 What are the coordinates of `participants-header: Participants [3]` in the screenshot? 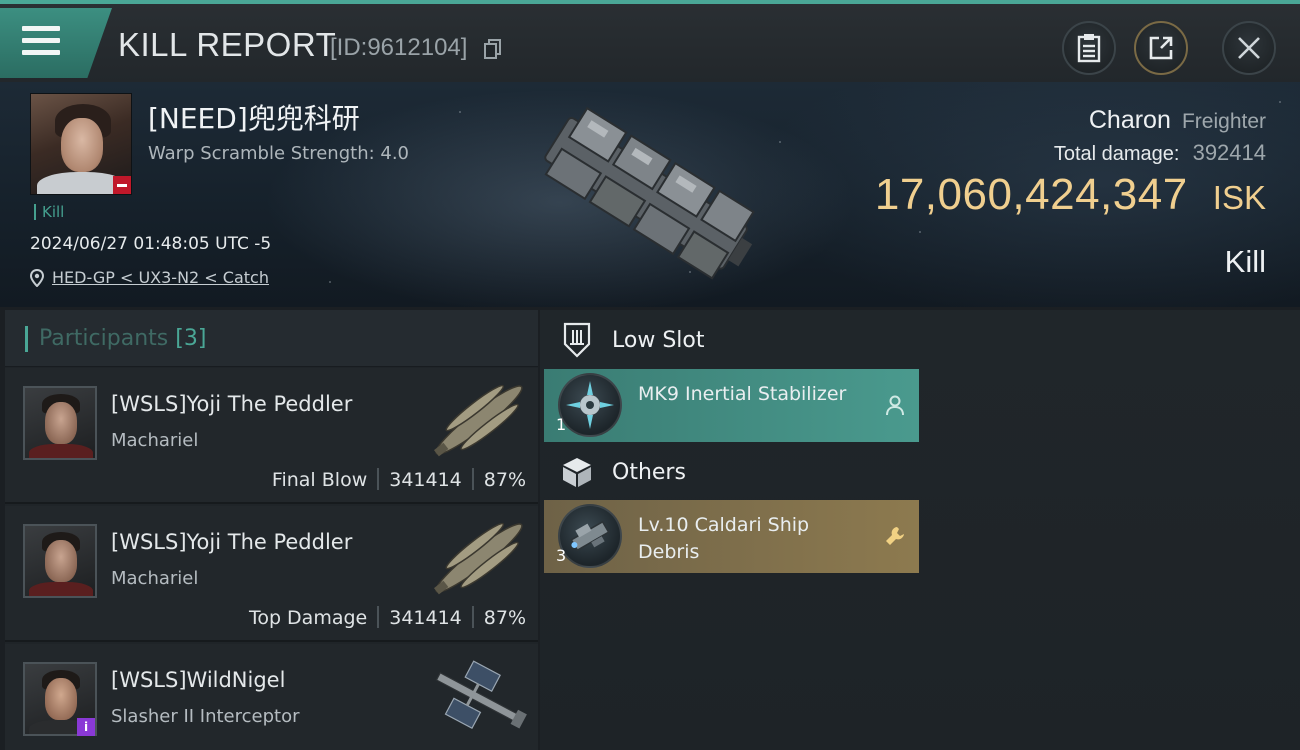 It's located at (271, 338).